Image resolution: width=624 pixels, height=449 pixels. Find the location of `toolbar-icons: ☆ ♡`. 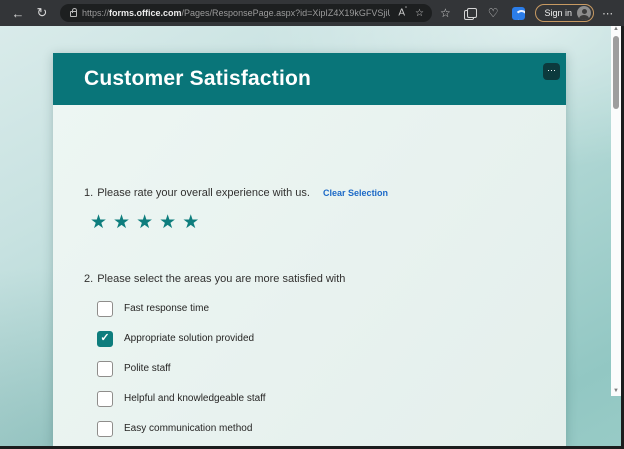

toolbar-icons: ☆ ♡ is located at coordinates (482, 13).